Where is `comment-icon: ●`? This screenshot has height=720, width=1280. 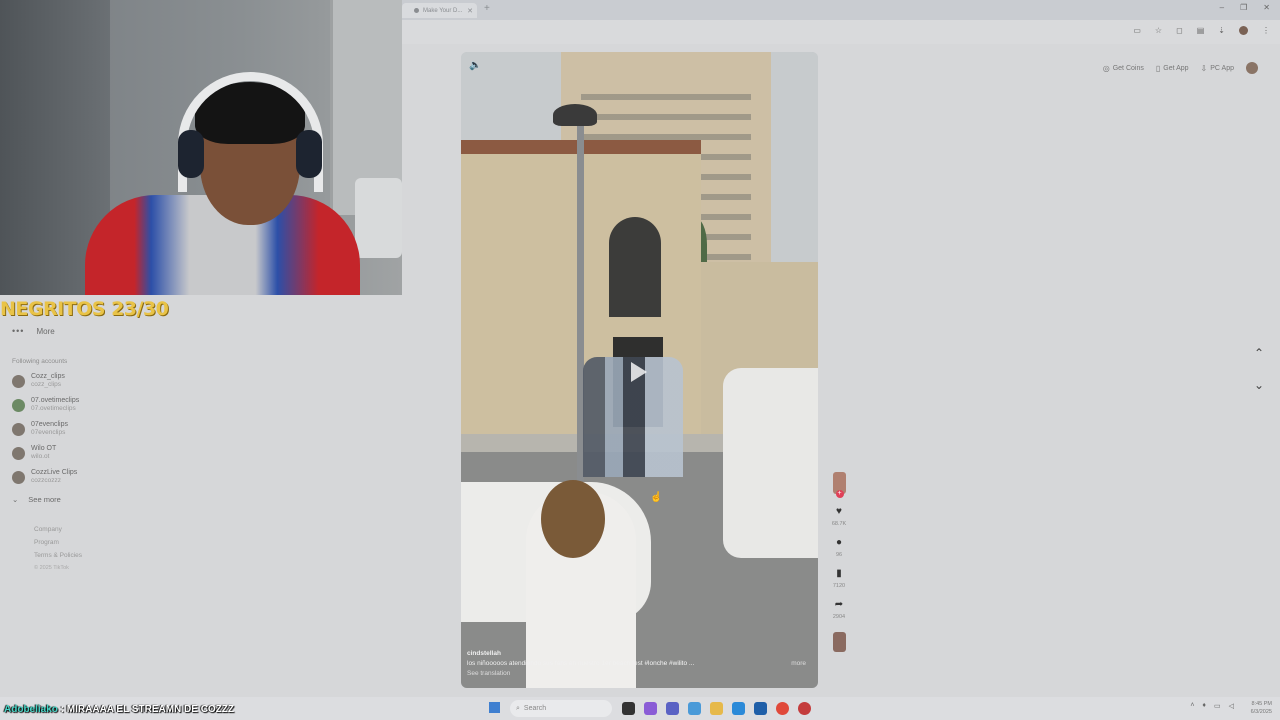 comment-icon: ● is located at coordinates (839, 543).